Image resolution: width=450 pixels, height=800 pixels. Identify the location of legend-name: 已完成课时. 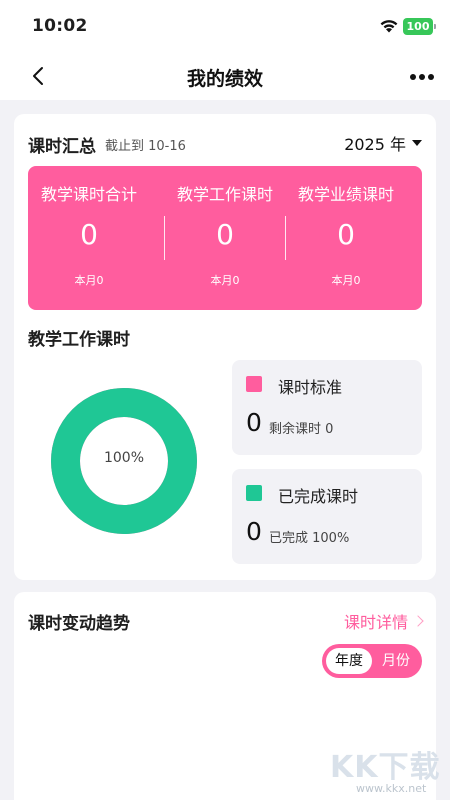
(318, 496).